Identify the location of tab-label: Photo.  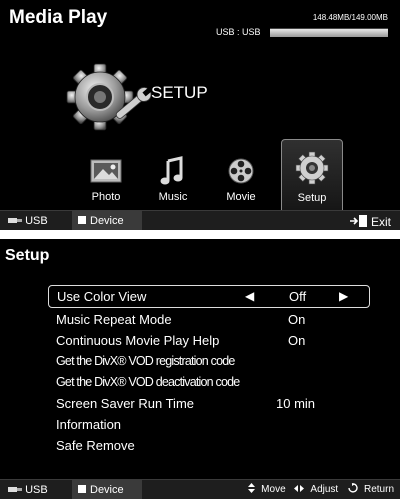
(106, 197).